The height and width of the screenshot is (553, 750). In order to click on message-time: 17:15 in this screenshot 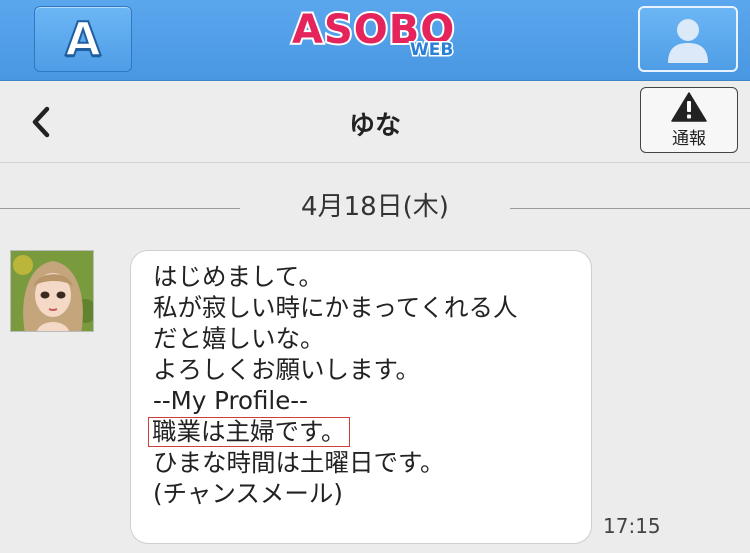, I will do `click(632, 526)`.